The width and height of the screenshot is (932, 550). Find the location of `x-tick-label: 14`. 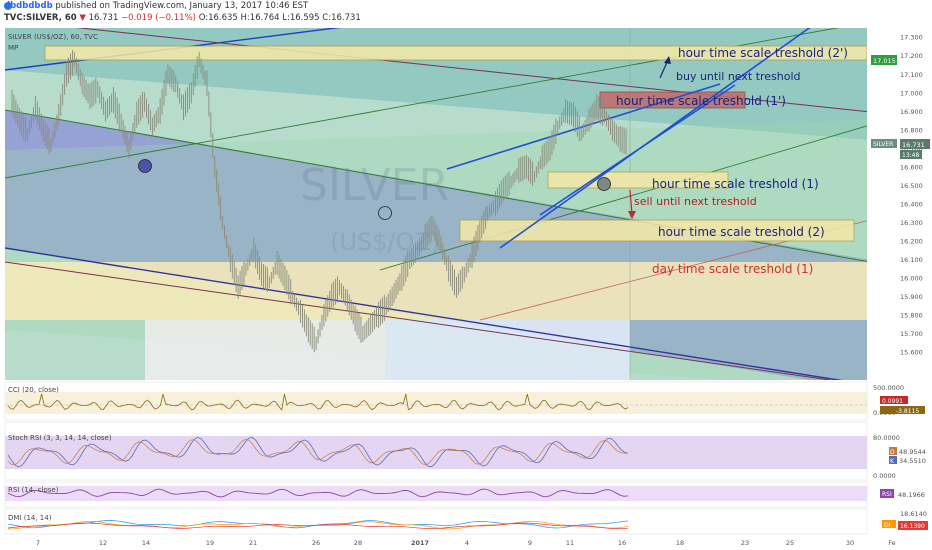

x-tick-label: 14 is located at coordinates (146, 543).